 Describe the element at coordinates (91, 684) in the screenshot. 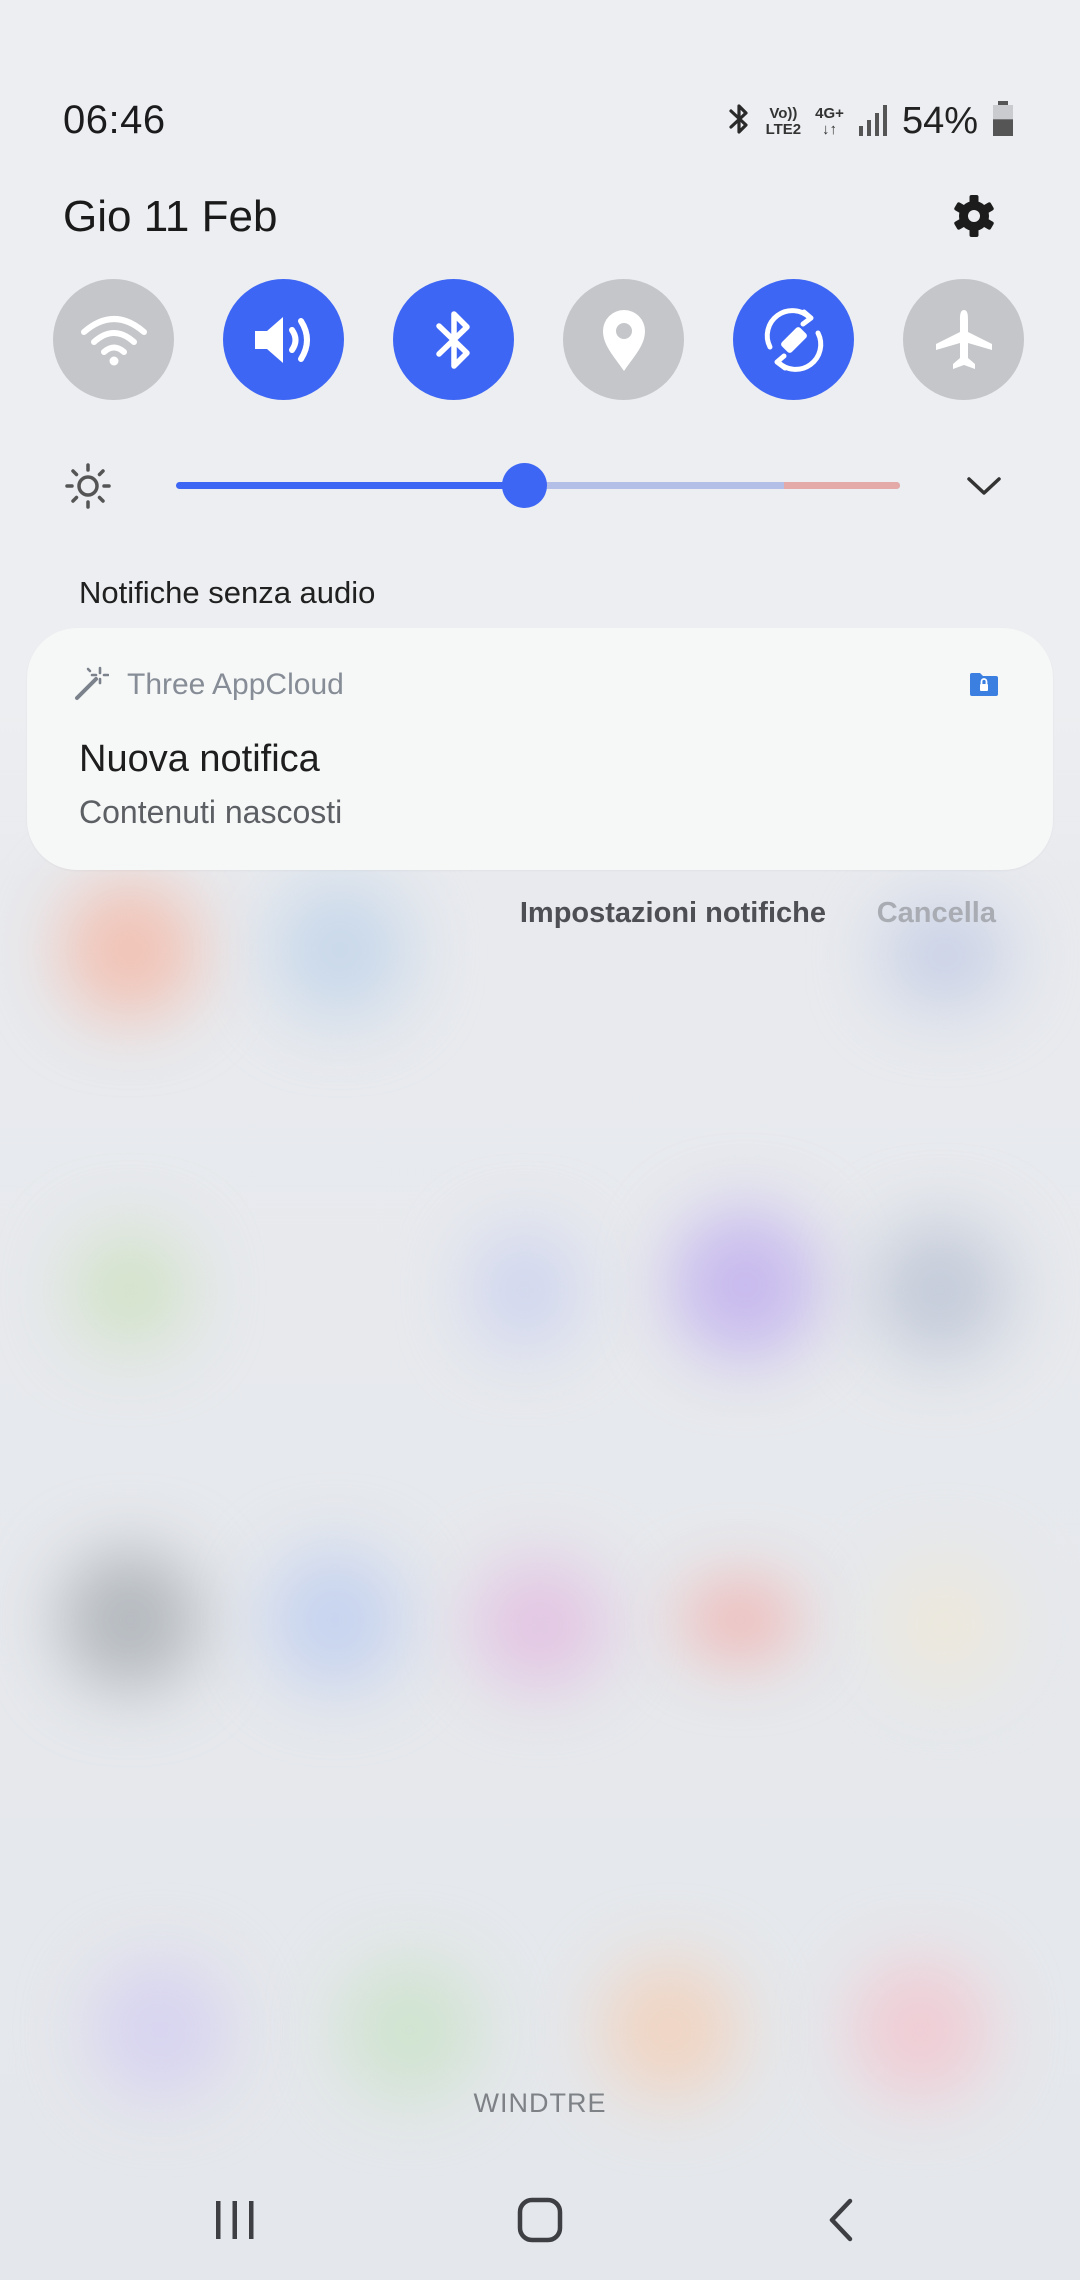

I see `magic-wand-icon` at that location.